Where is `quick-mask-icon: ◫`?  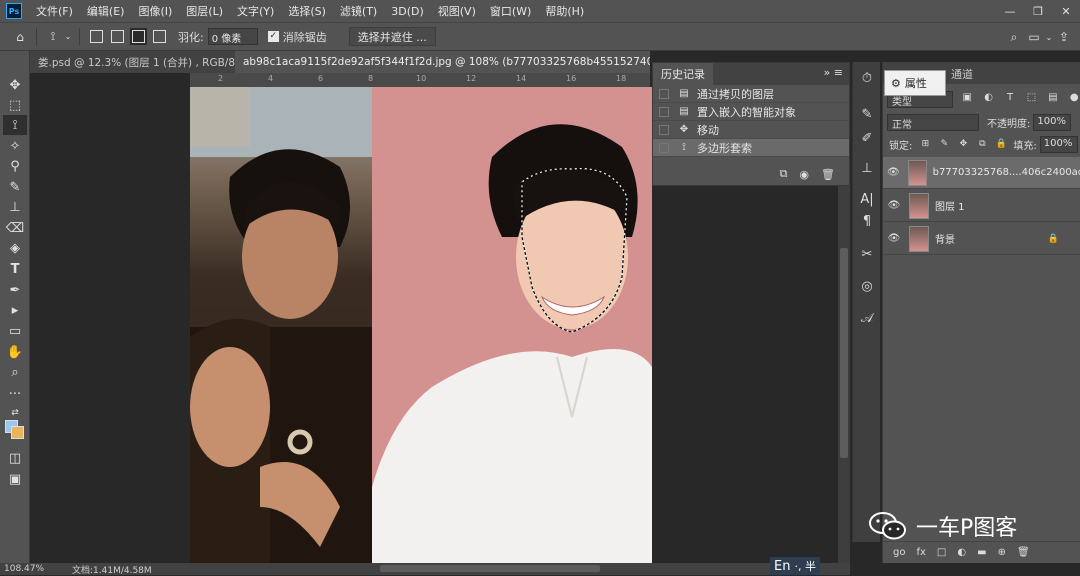 quick-mask-icon: ◫ is located at coordinates (15, 458).